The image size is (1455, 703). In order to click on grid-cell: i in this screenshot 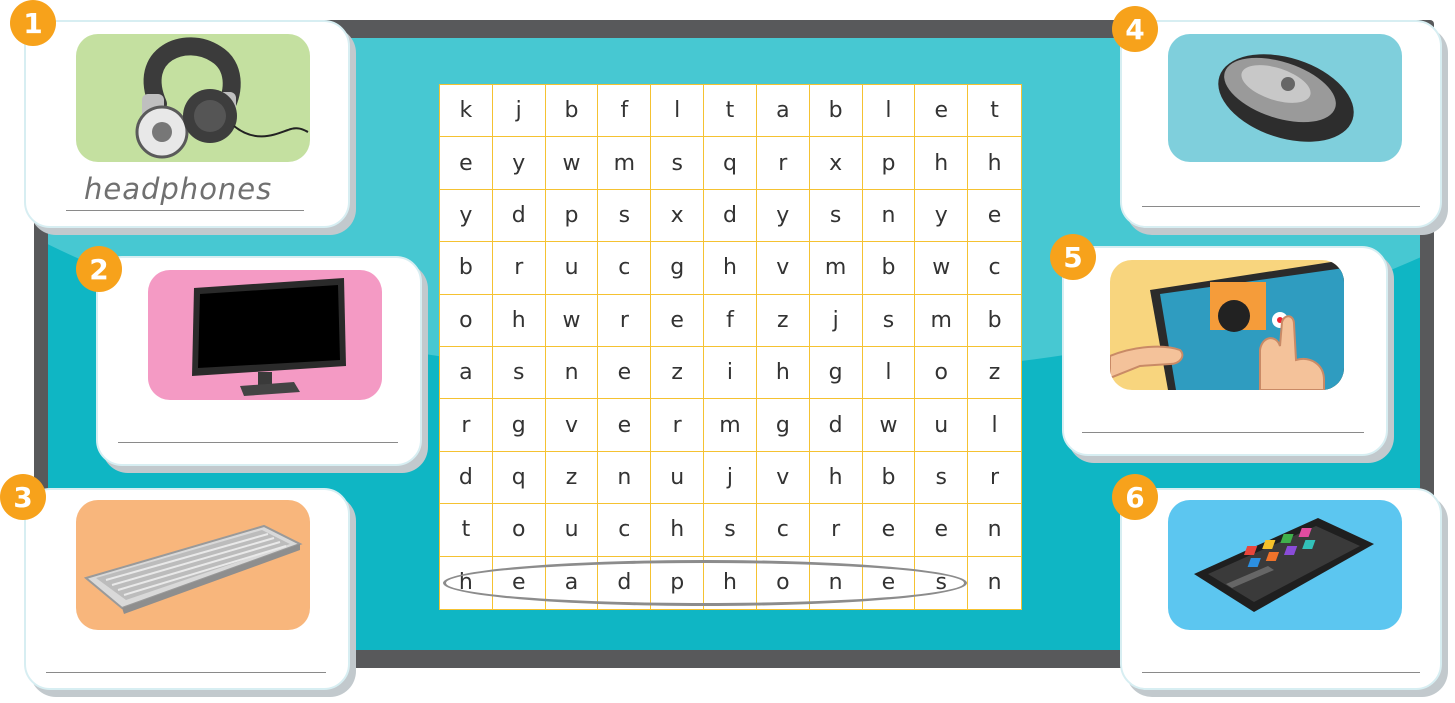, I will do `click(730, 373)`.